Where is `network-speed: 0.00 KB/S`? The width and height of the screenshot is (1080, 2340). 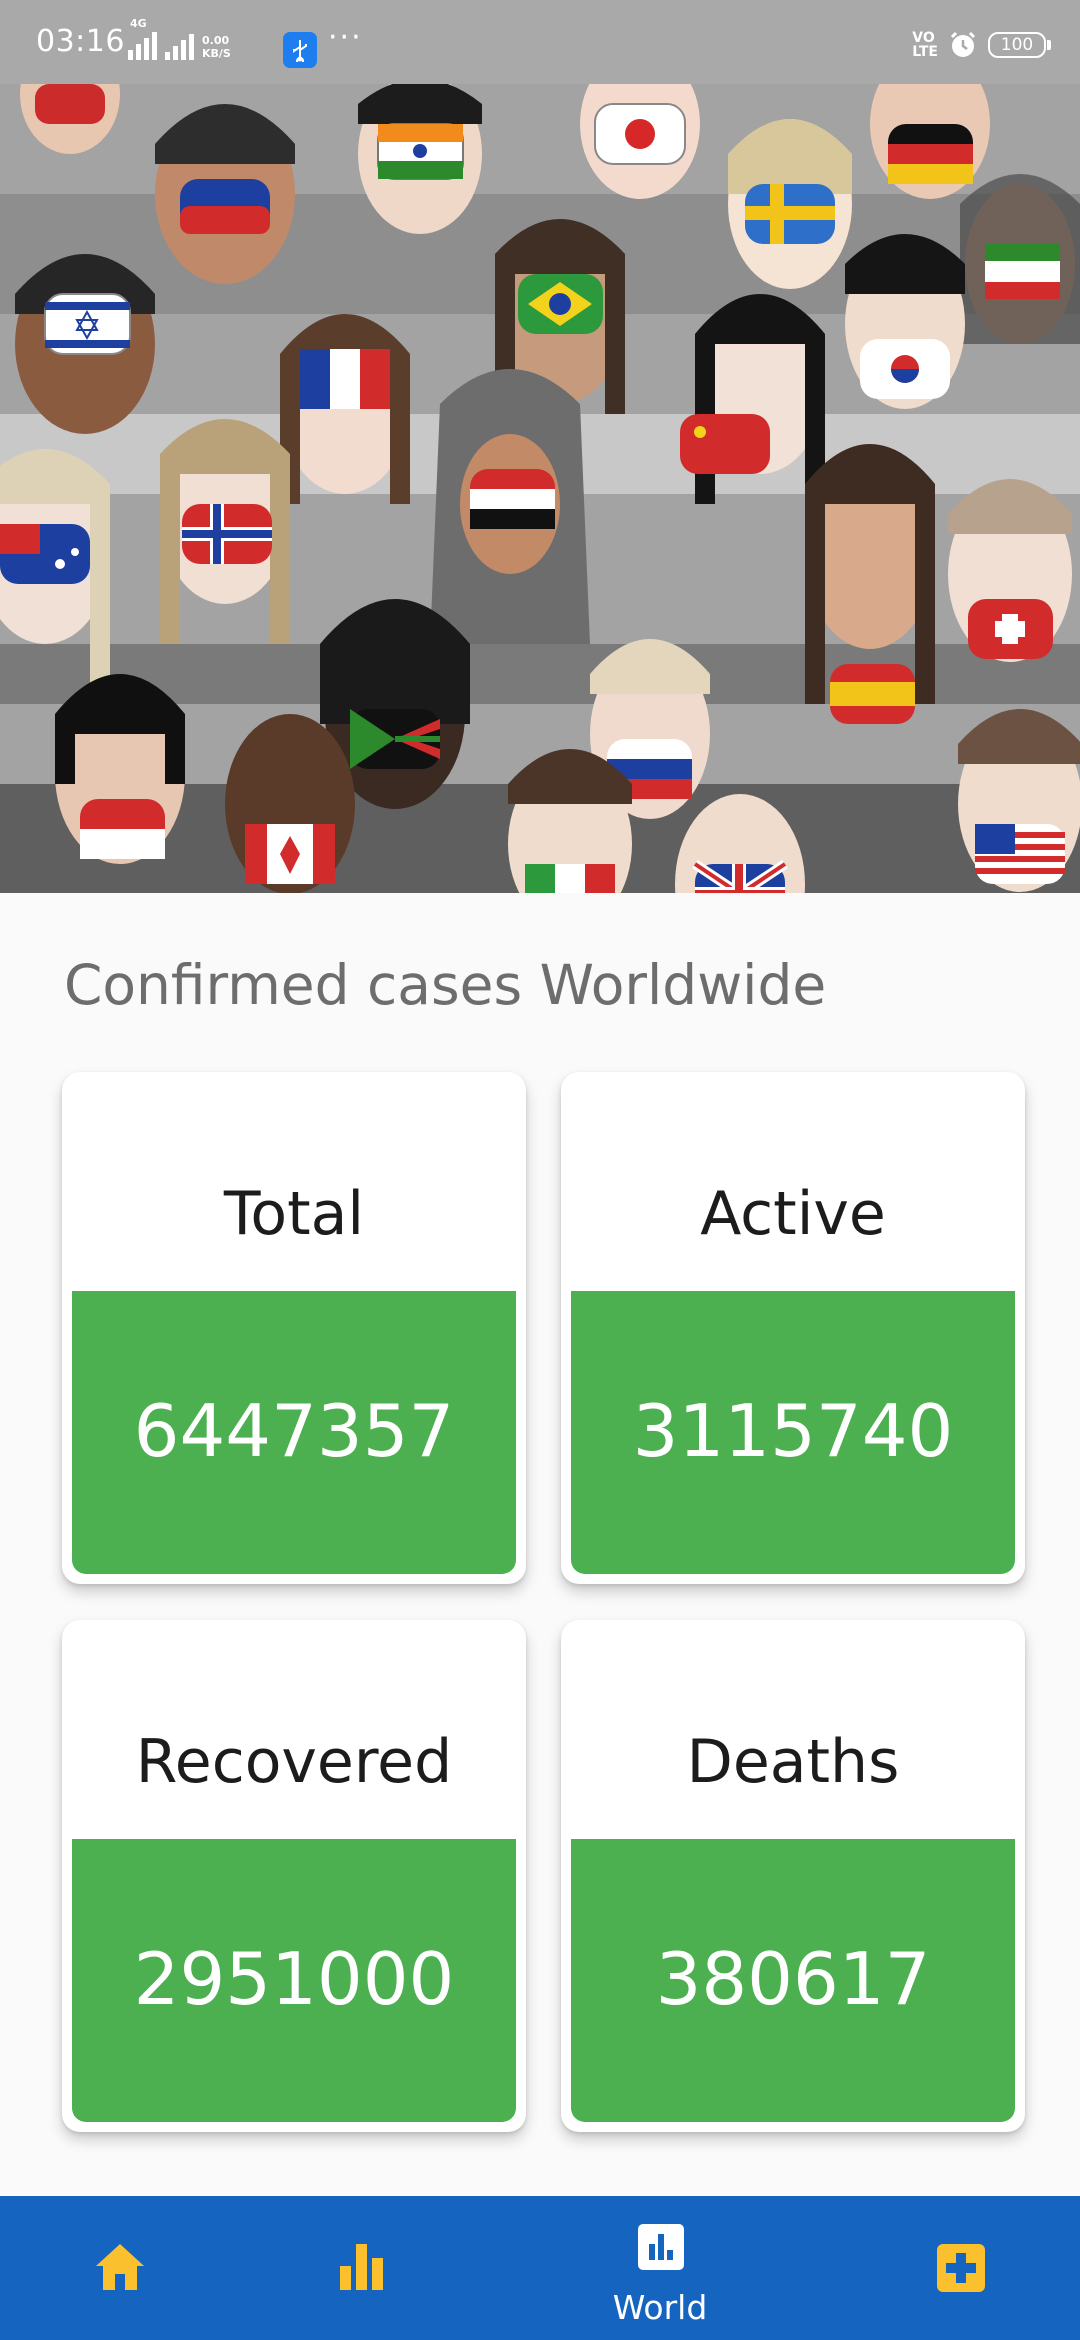
network-speed: 0.00 KB/S is located at coordinates (216, 47).